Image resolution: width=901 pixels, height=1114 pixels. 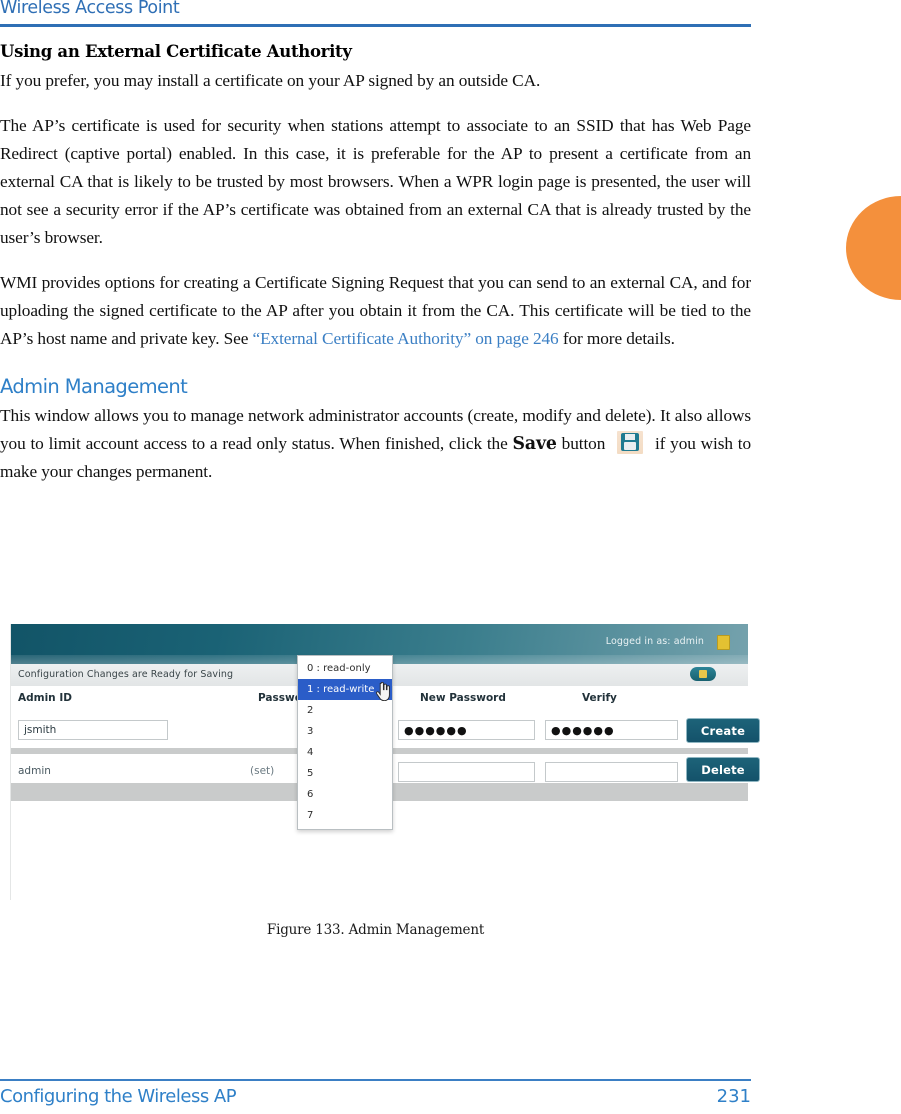 What do you see at coordinates (436, 730) in the screenshot?
I see `new-password-masked-value: ●●●●●●` at bounding box center [436, 730].